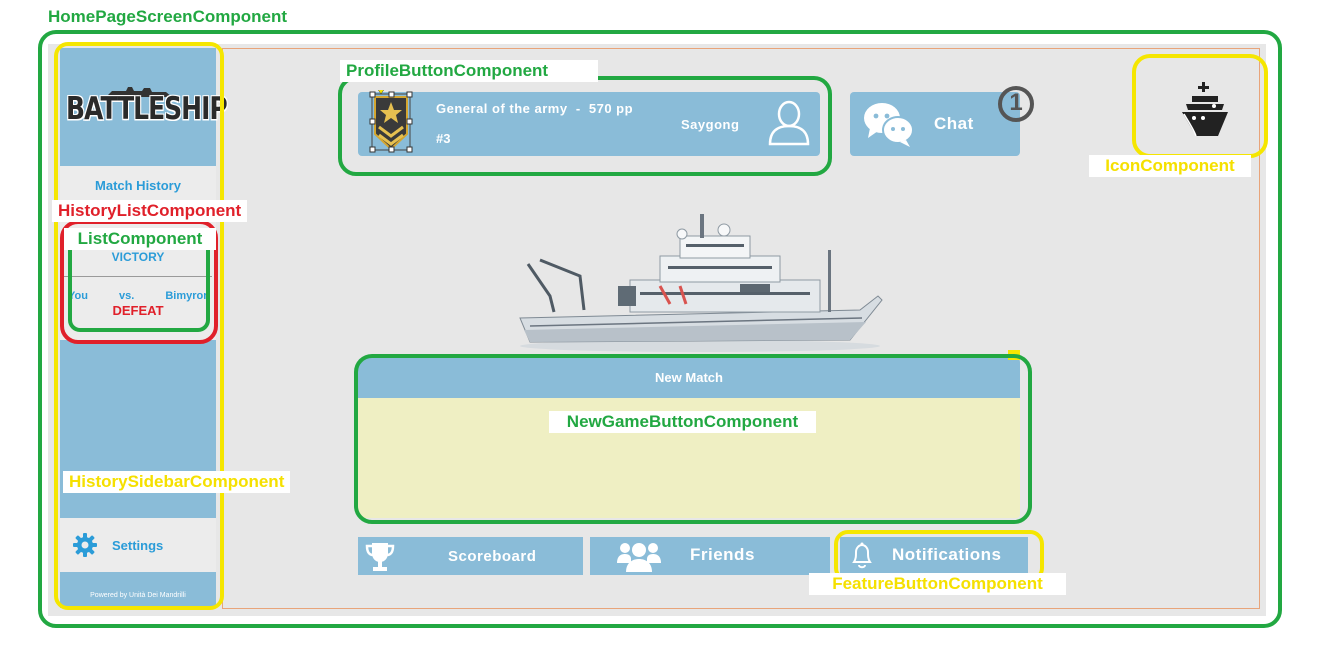 Image resolution: width=1330 pixels, height=663 pixels. Describe the element at coordinates (140, 239) in the screenshot. I see `label-list: ListComponent` at that location.